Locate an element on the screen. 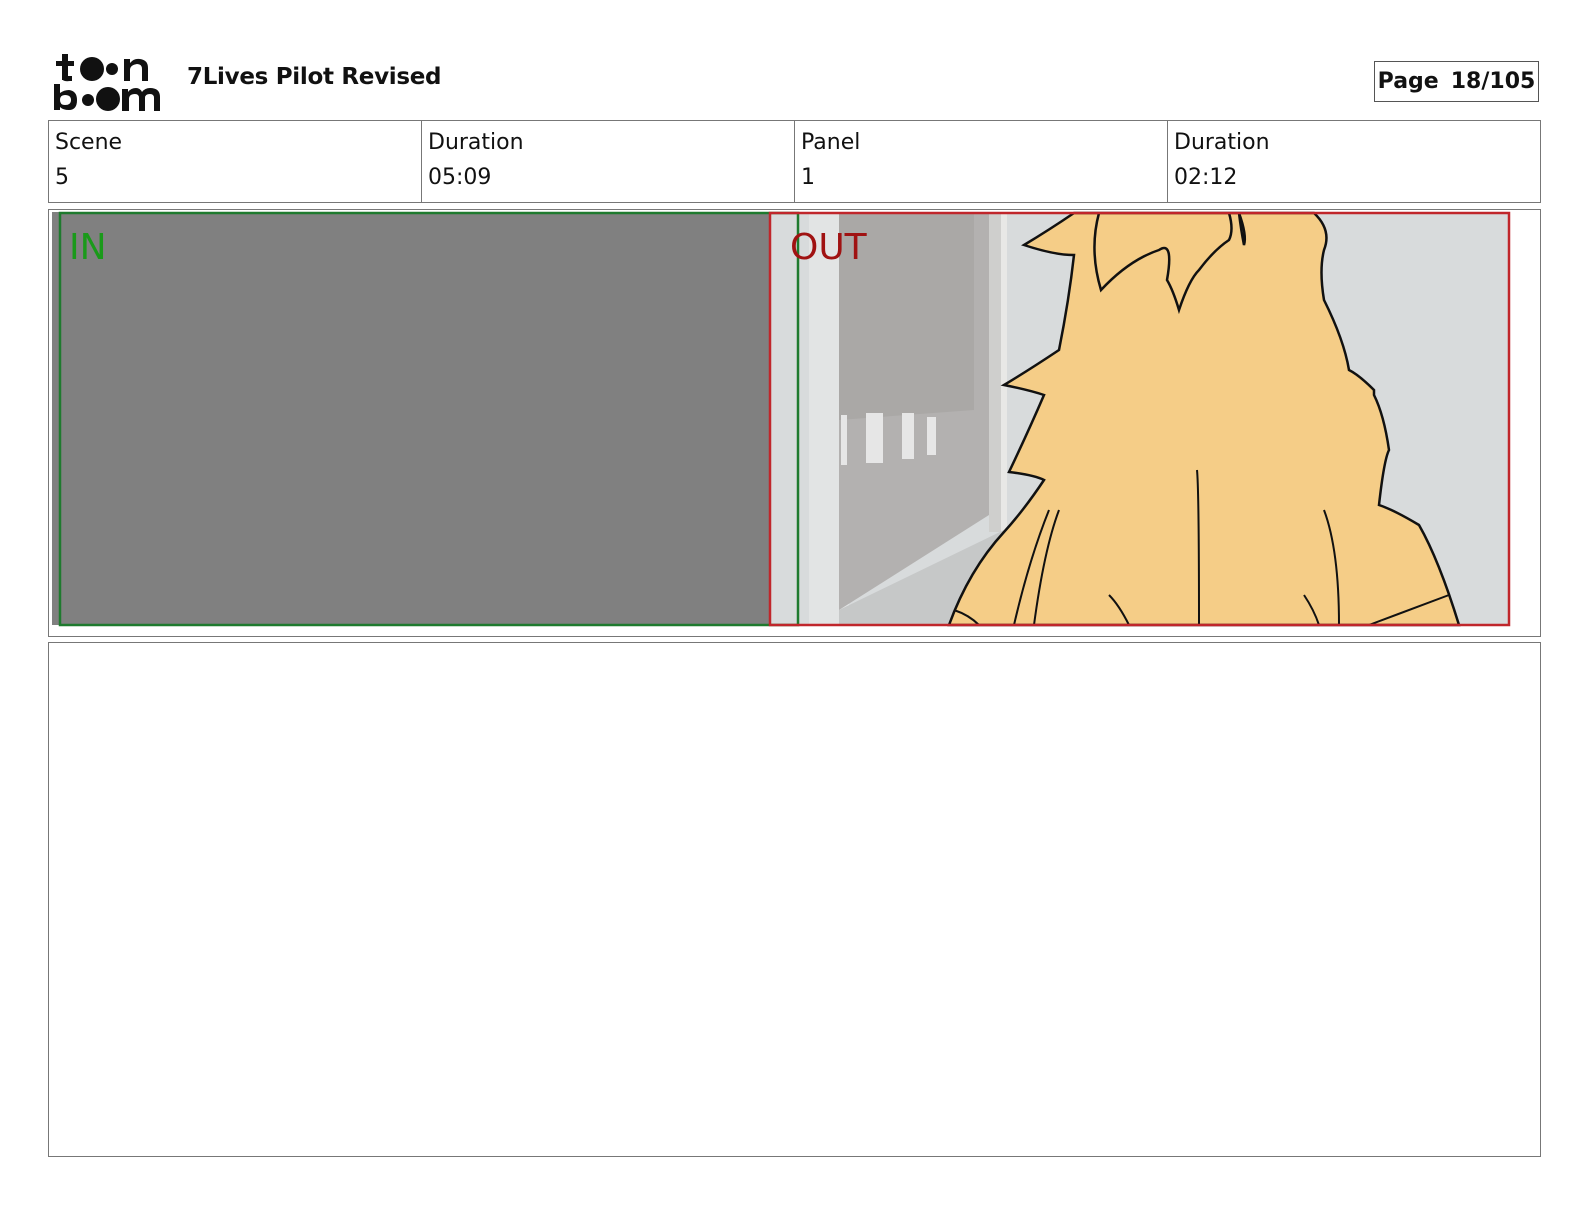 This screenshot has width=1584, height=1224. panel-label: Panel is located at coordinates (831, 142).